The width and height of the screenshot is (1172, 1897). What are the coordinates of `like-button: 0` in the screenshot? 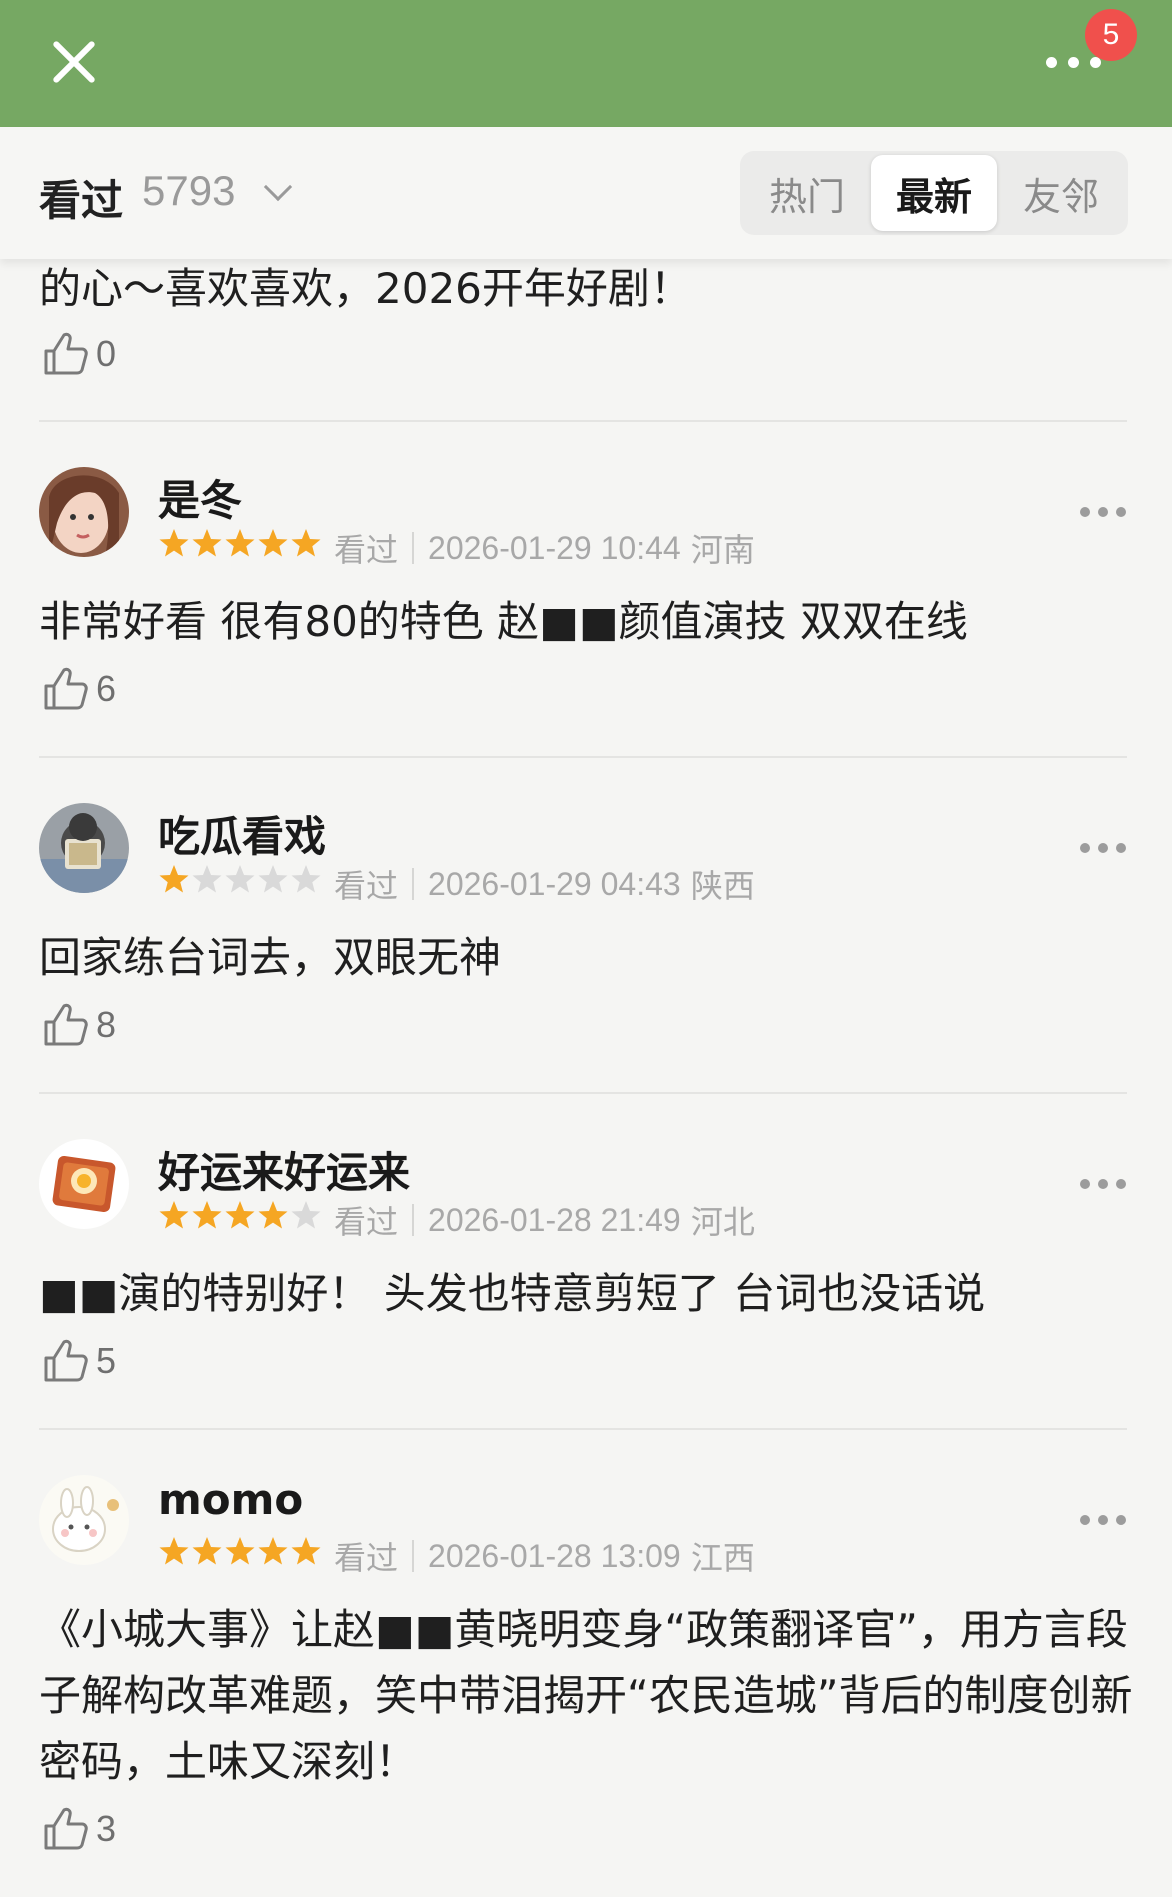 It's located at (78, 354).